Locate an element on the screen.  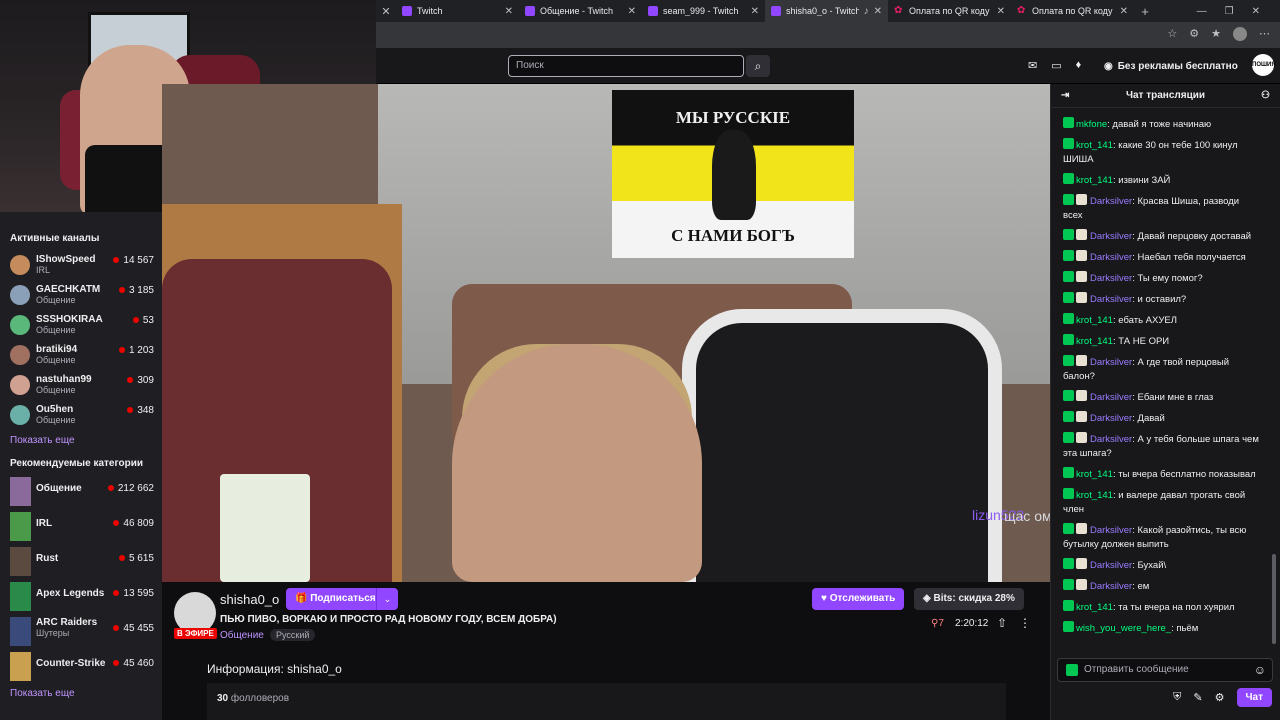
favorites-icon: ★ is located at coordinates (1216, 34).